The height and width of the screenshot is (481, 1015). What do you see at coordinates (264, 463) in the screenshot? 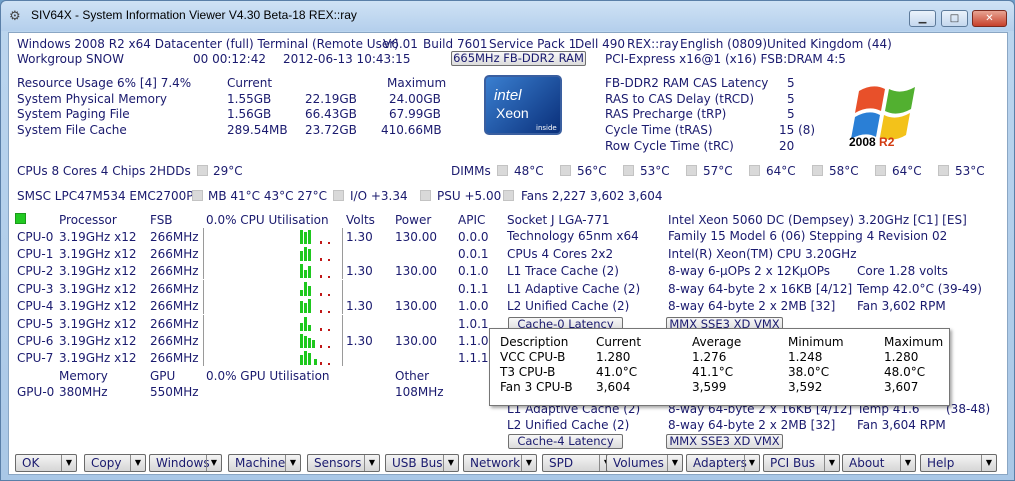
I see `button-machine: Machine ▼` at bounding box center [264, 463].